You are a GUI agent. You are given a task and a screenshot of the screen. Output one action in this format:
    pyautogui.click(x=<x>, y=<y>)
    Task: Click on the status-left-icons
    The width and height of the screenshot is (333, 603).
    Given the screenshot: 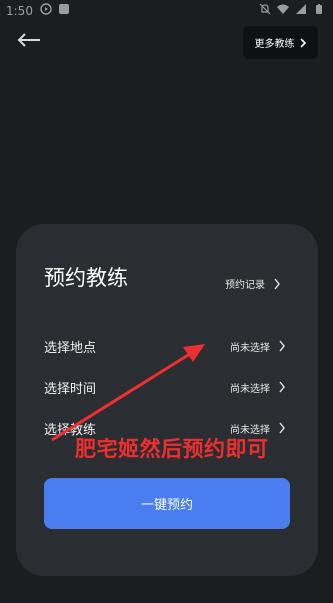 What is the action you would take?
    pyautogui.click(x=55, y=9)
    